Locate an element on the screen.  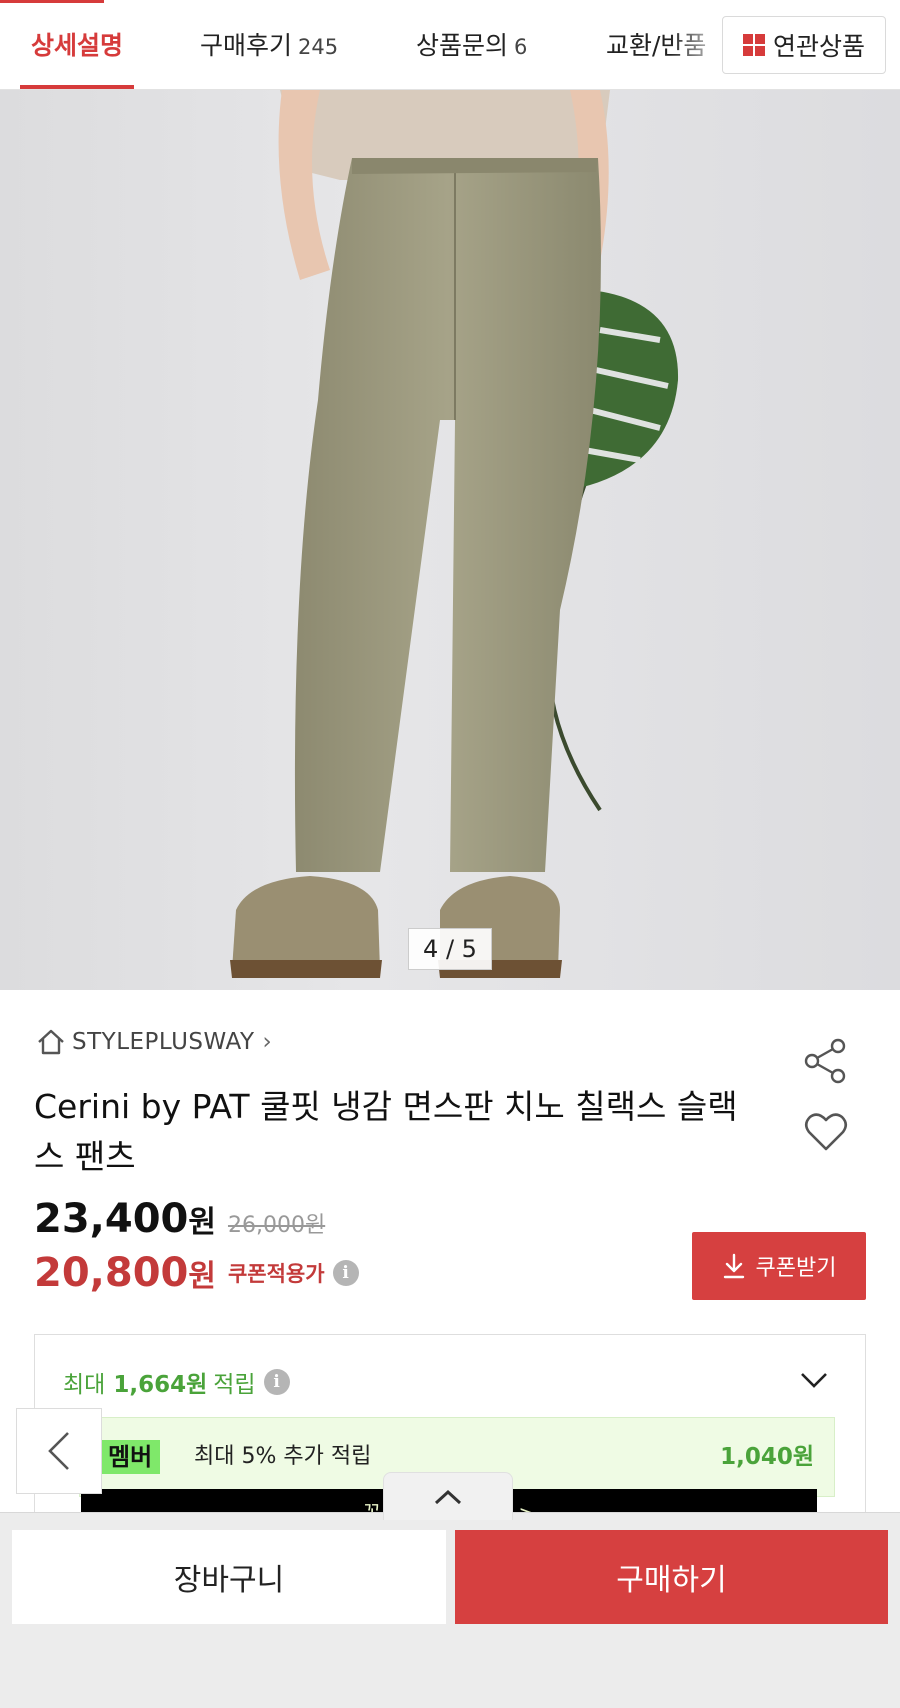
points-summary: 최대 1,664원 적립 i is located at coordinates (176, 1382).